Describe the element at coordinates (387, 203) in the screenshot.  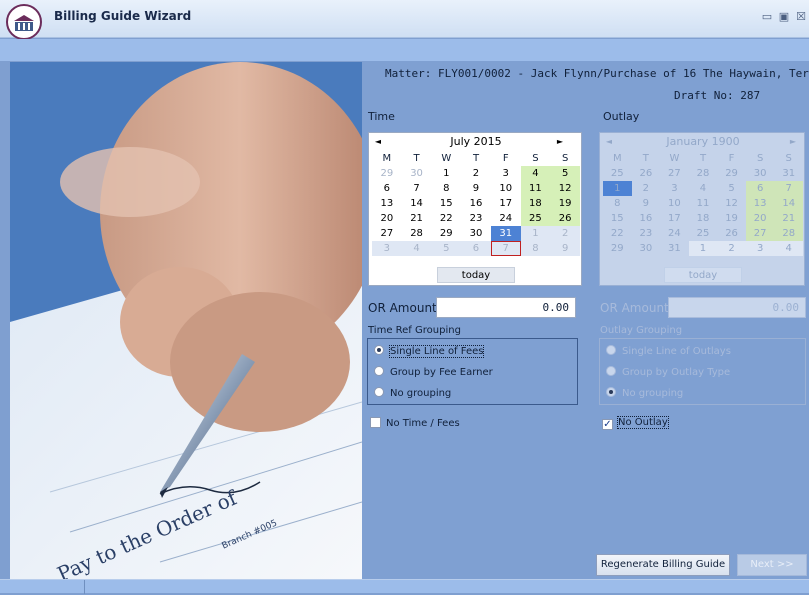
I see `calendar-day: 13` at that location.